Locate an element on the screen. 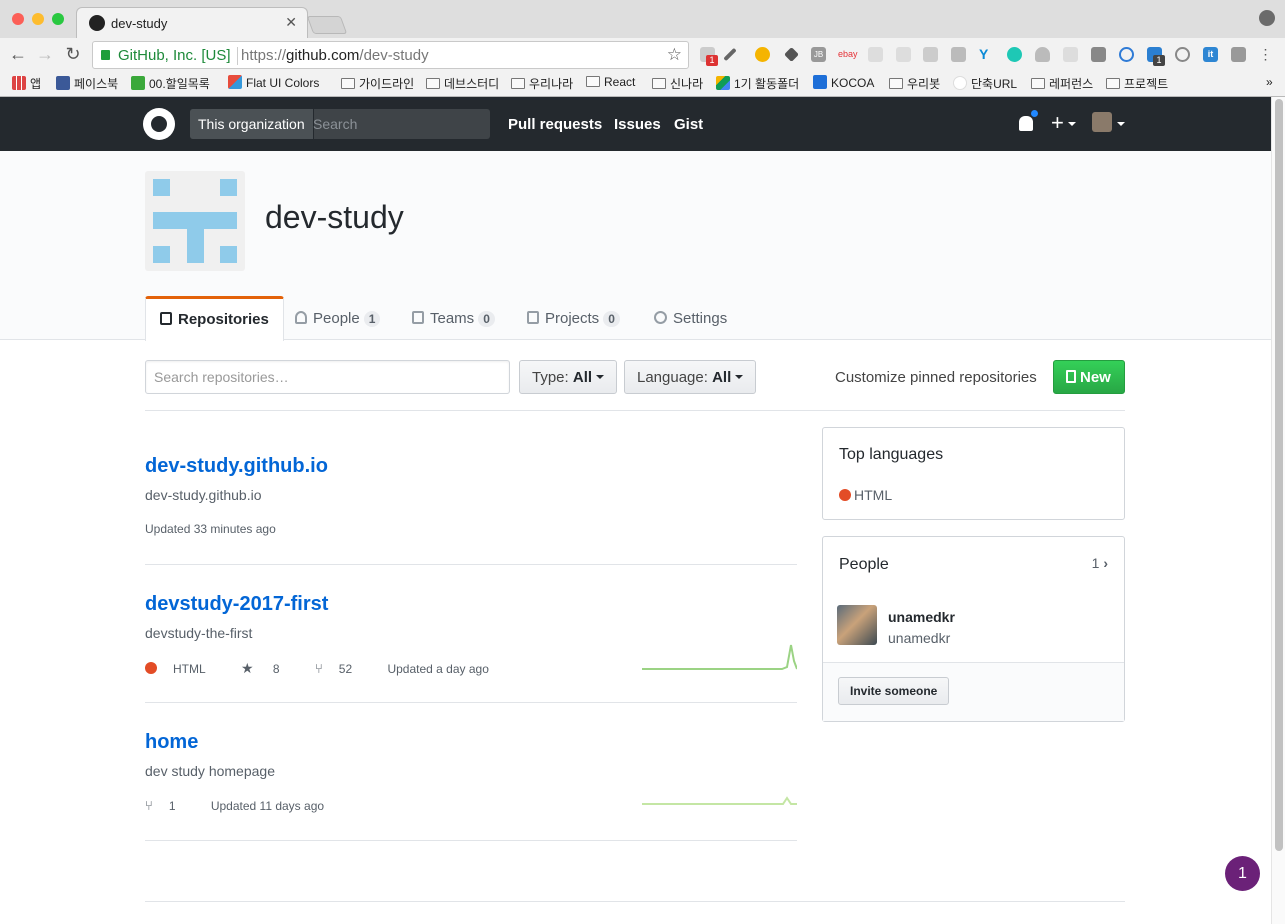  tab-projects: Projects 0 is located at coordinates (573, 318).